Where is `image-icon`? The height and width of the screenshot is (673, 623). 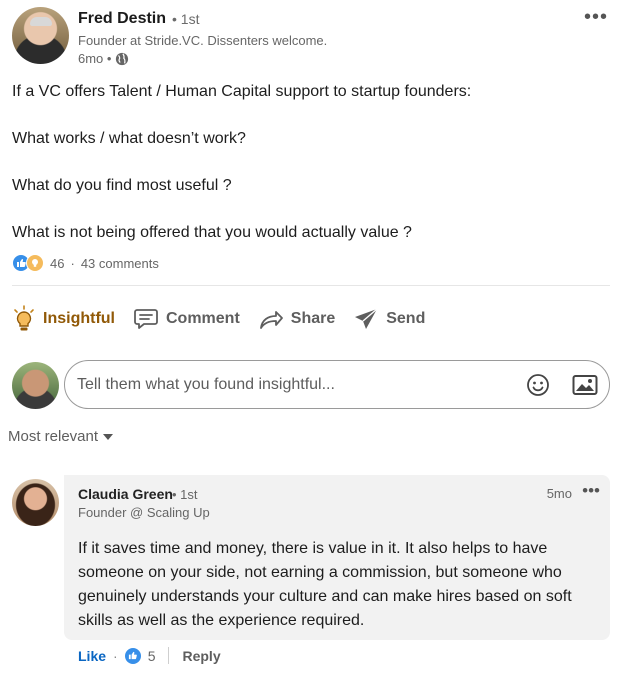
image-icon is located at coordinates (585, 385).